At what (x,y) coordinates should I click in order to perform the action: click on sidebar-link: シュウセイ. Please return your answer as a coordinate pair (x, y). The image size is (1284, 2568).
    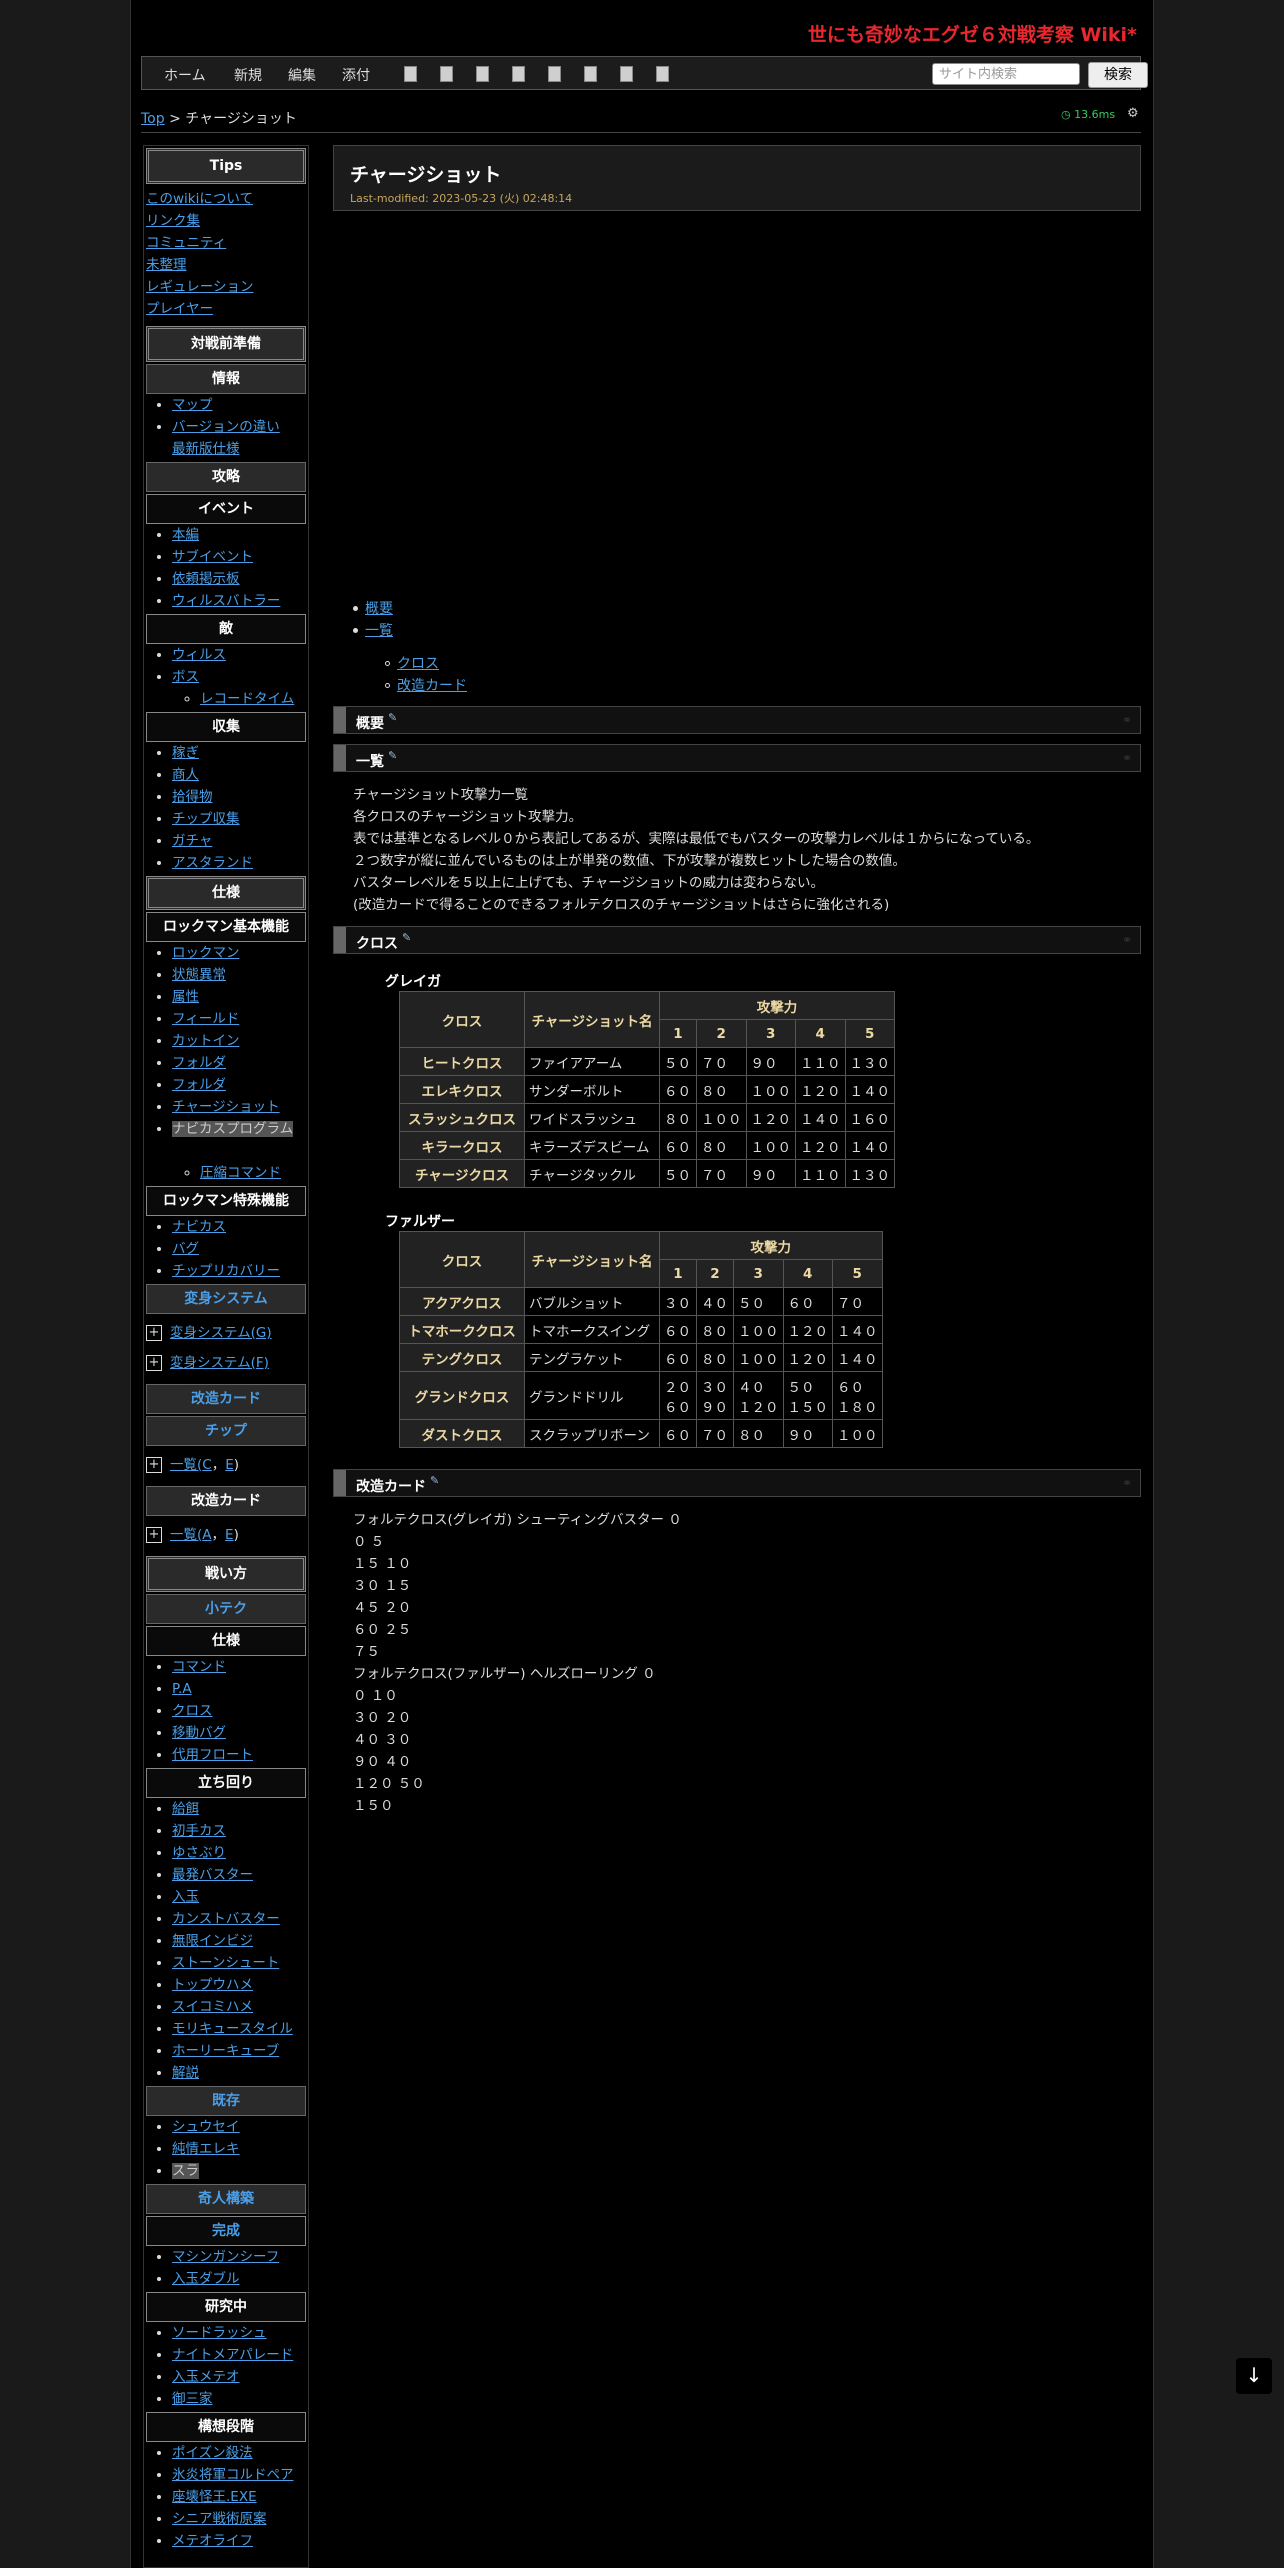
    Looking at the image, I should click on (206, 2127).